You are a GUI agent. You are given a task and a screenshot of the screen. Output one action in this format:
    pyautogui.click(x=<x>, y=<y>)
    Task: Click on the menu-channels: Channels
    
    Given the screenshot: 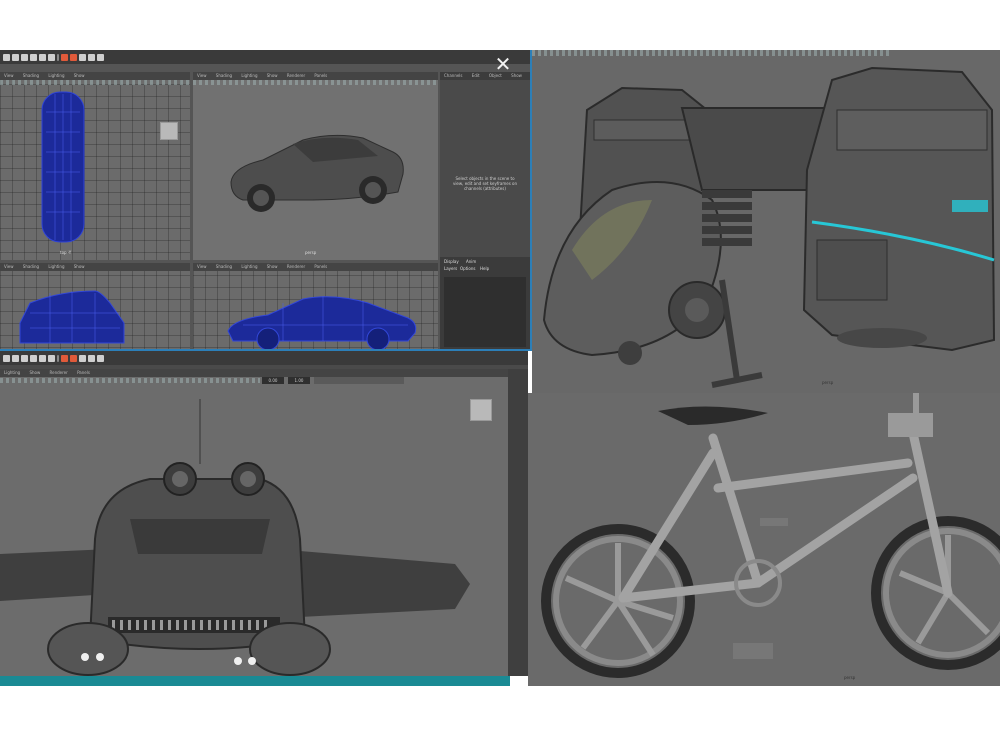 What is the action you would take?
    pyautogui.click(x=453, y=75)
    